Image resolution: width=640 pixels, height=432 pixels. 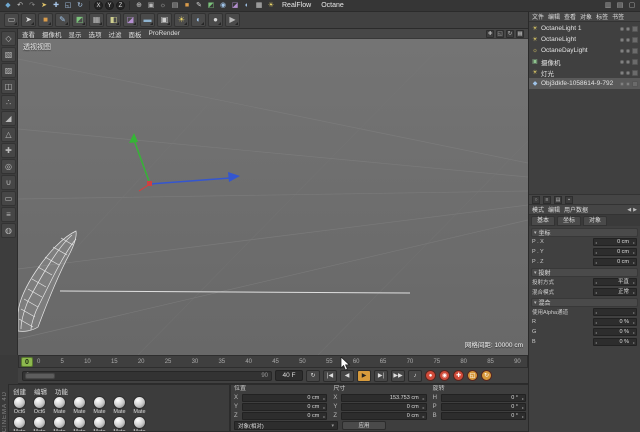 I want to click on live-selection-icon: ➤, so click(x=44, y=6).